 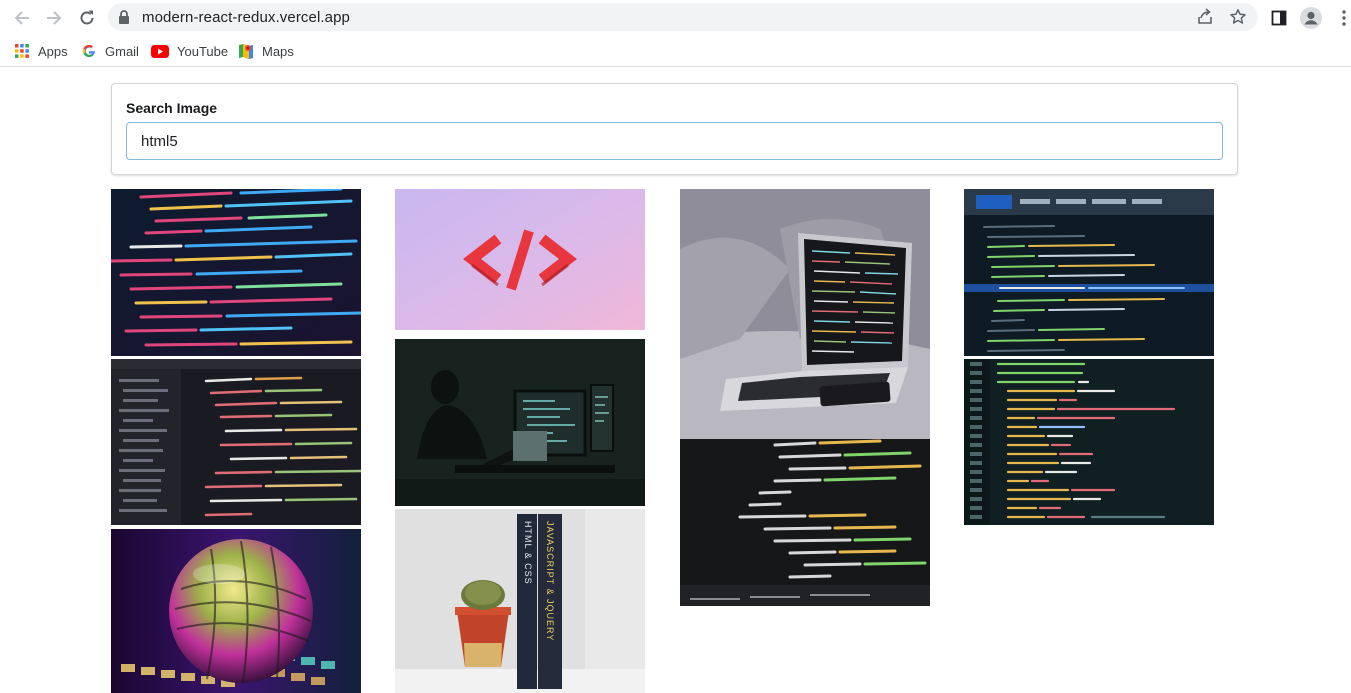 I want to click on url-text: modern-react-redux.vercel.app, so click(x=246, y=17).